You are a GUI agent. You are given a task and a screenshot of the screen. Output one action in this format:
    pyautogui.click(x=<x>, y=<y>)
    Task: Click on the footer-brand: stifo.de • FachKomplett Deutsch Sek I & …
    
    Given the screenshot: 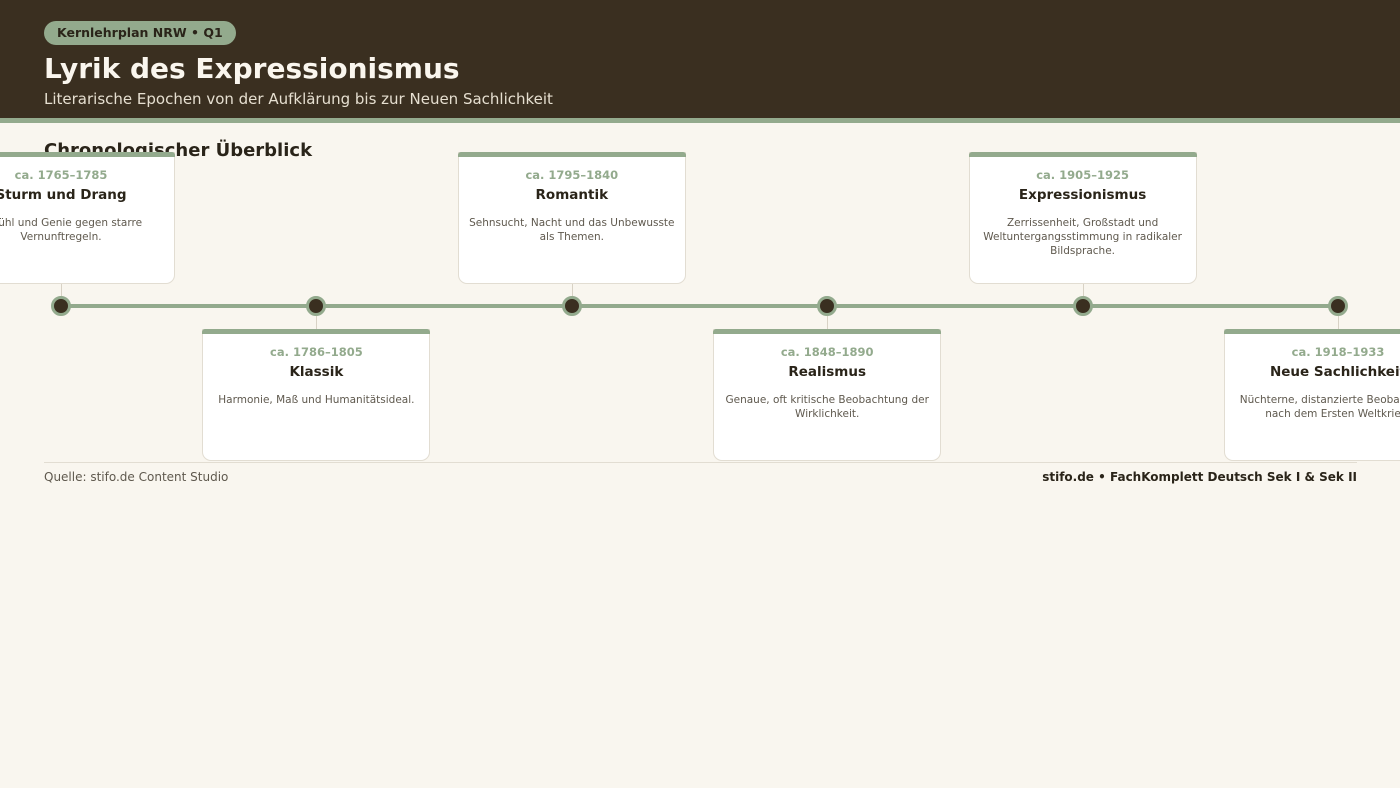 What is the action you would take?
    pyautogui.click(x=1199, y=477)
    